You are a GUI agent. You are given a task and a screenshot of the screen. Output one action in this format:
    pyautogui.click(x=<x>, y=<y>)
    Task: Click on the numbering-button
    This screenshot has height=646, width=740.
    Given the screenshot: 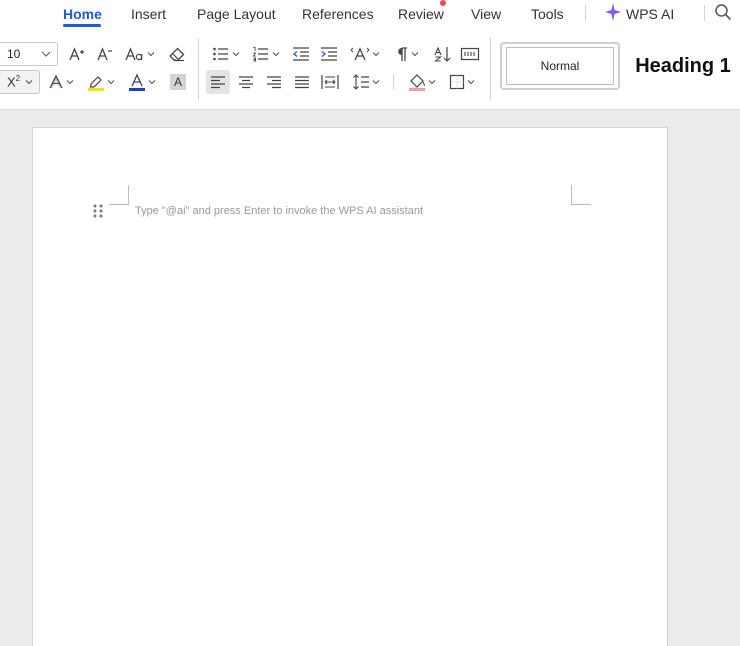 What is the action you would take?
    pyautogui.click(x=266, y=54)
    